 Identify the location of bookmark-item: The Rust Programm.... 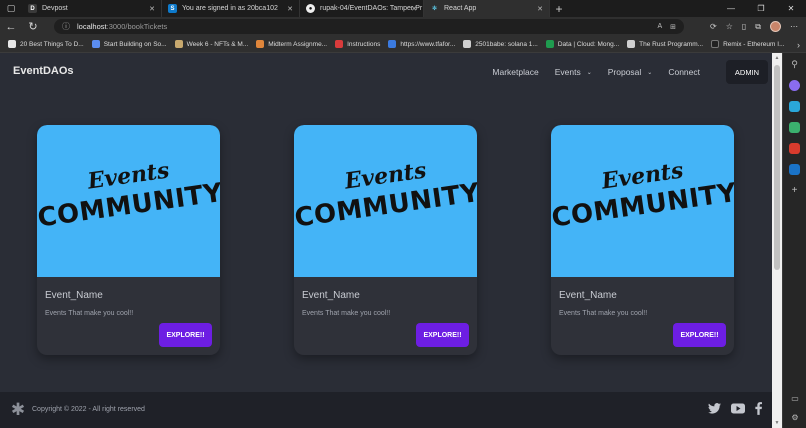
(665, 44).